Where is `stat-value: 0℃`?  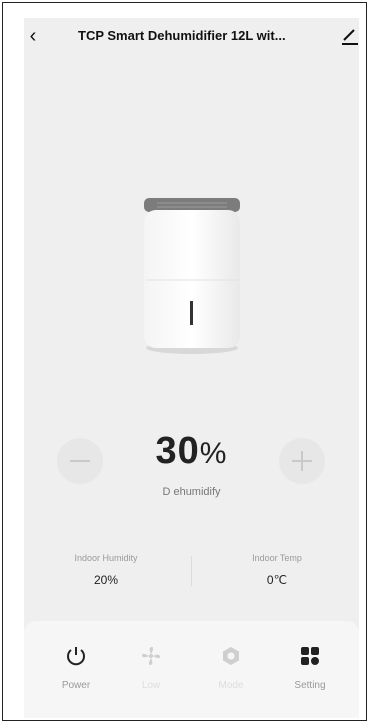
stat-value: 0℃ is located at coordinates (277, 580).